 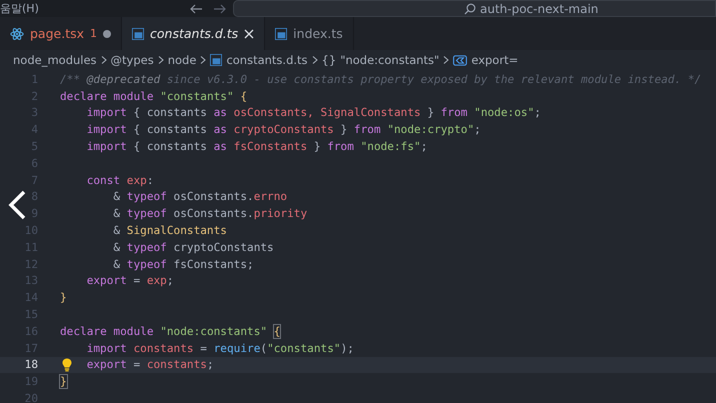 What do you see at coordinates (55, 60) in the screenshot?
I see `breadcrumb-item: node_modules` at bounding box center [55, 60].